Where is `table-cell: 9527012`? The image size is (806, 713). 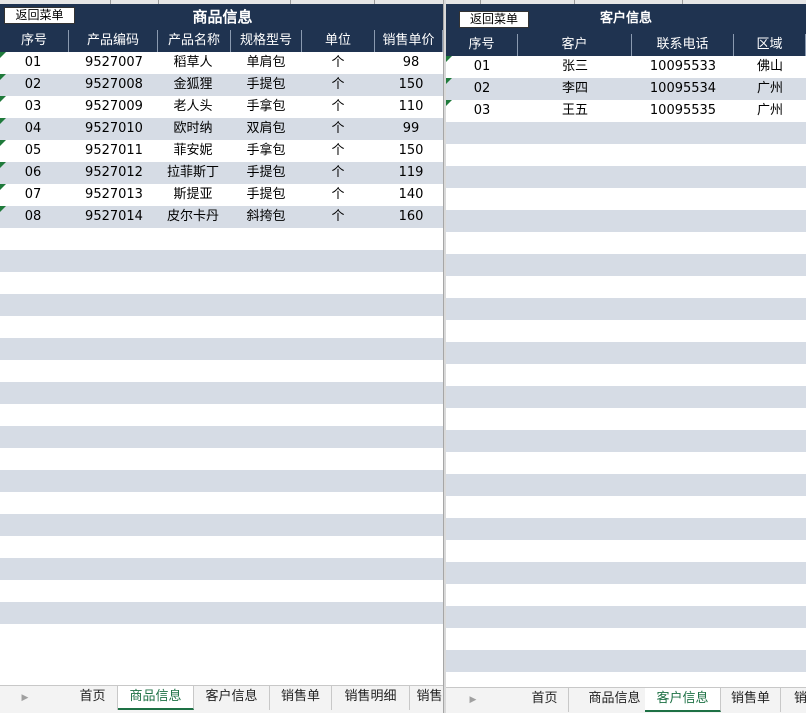
table-cell: 9527012 is located at coordinates (114, 173).